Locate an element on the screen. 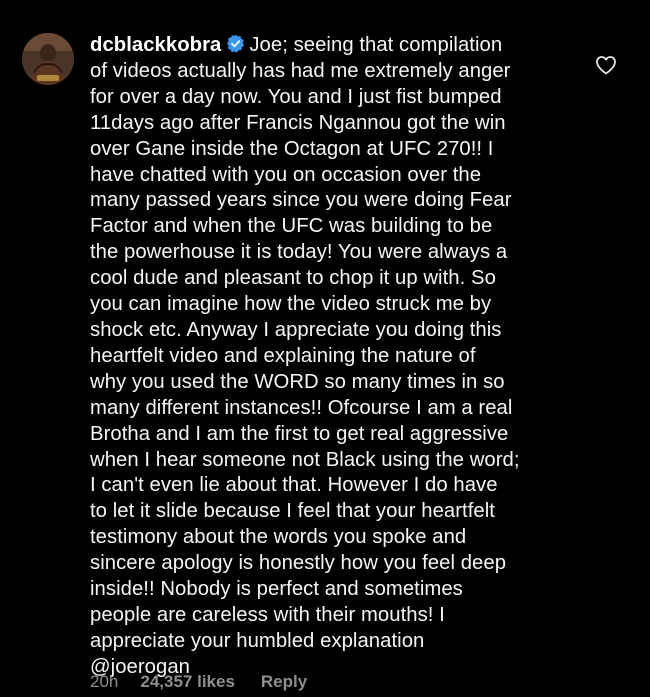  comment-footer: 20h 24,357 likes Reply is located at coordinates (198, 682).